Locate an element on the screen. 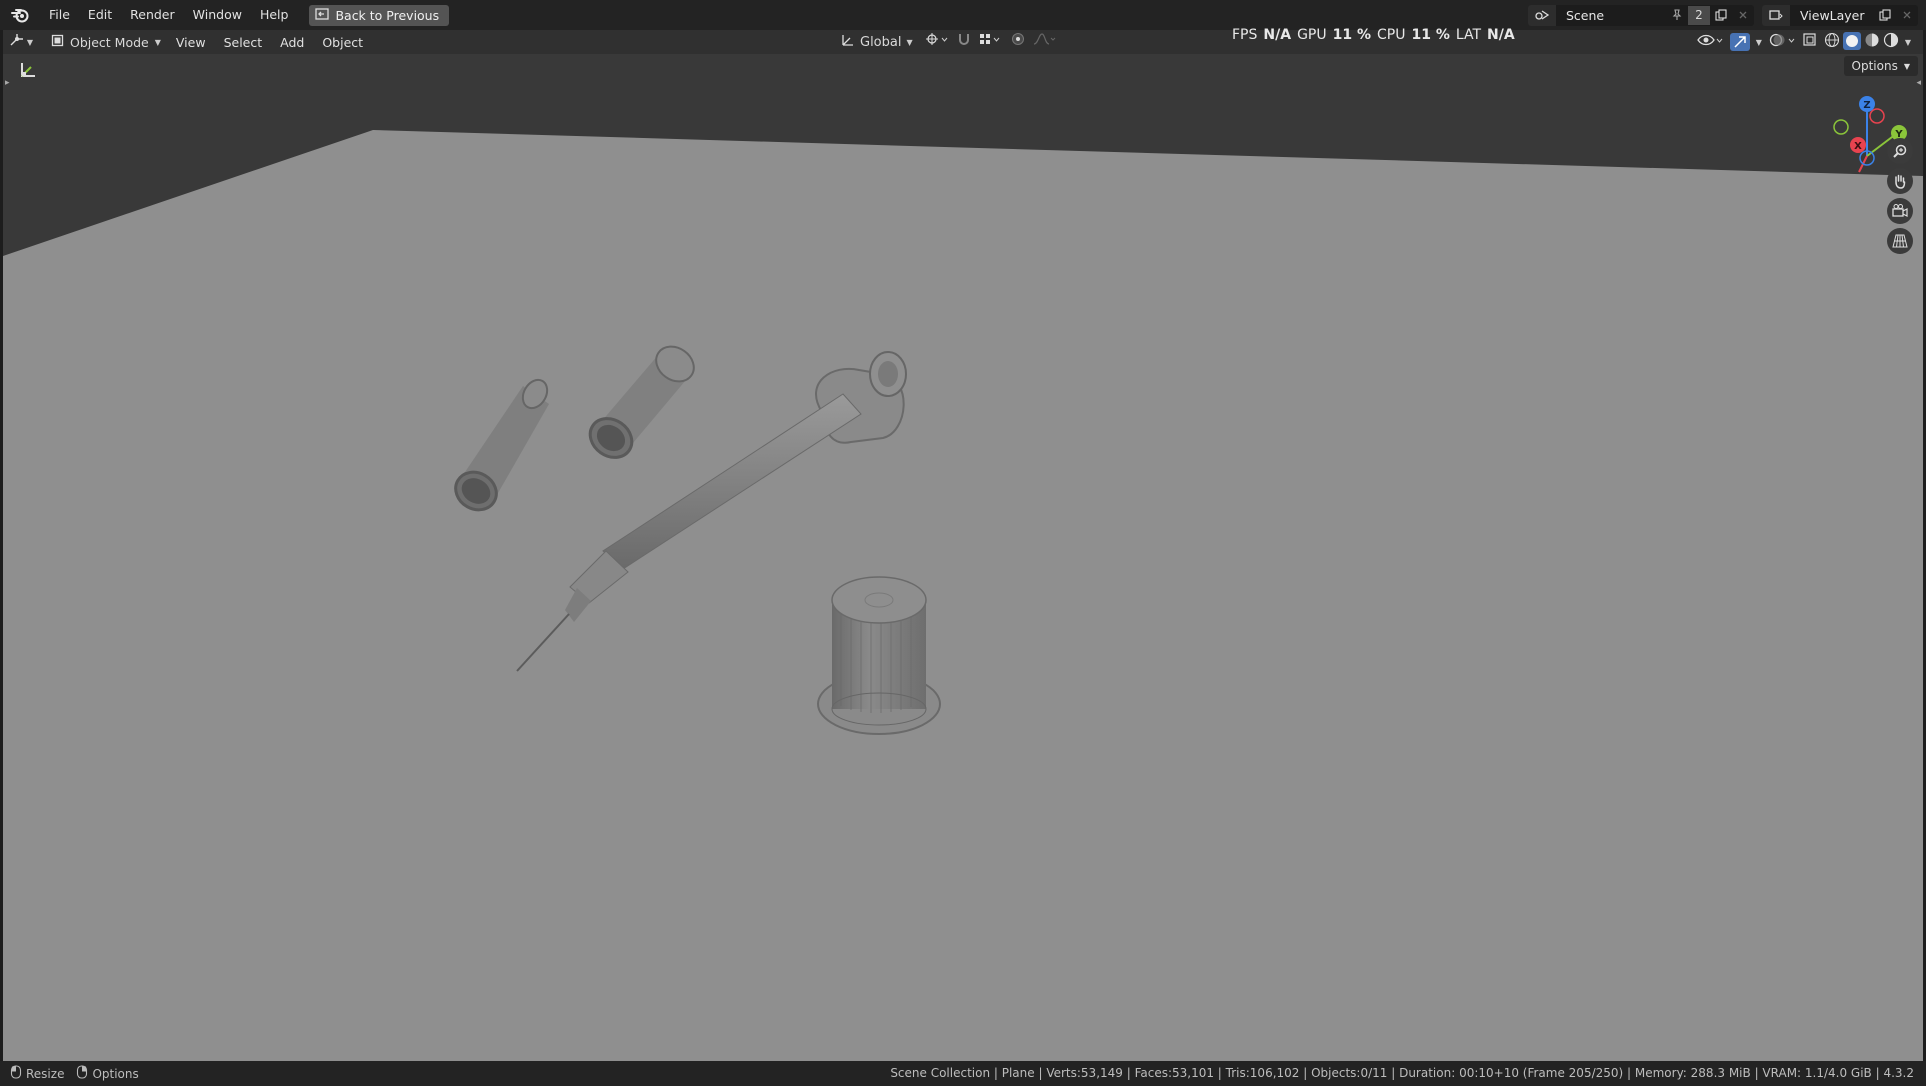  menu-render: Render is located at coordinates (152, 15).